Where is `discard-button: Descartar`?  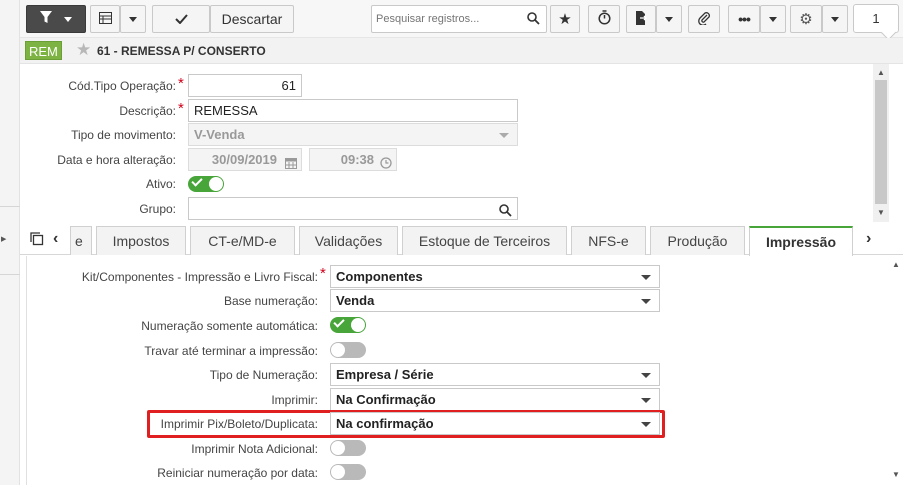
discard-button: Descartar is located at coordinates (252, 19).